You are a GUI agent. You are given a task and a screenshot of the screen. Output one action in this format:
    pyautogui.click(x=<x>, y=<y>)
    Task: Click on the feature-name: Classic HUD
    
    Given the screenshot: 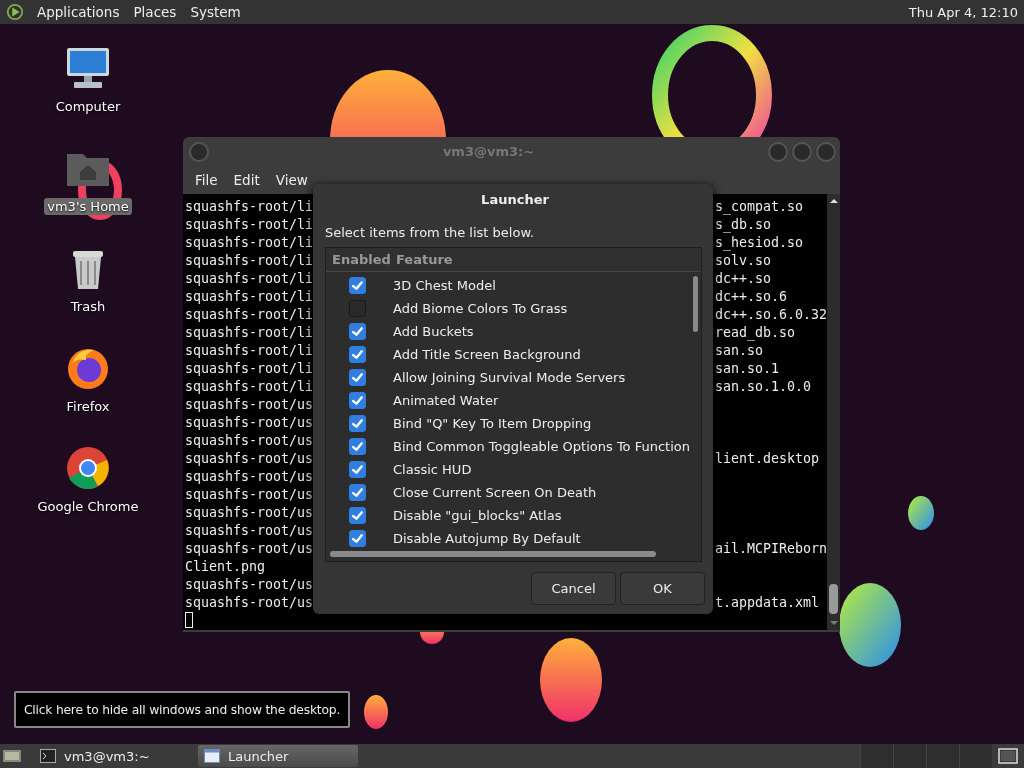 What is the action you would take?
    pyautogui.click(x=432, y=469)
    